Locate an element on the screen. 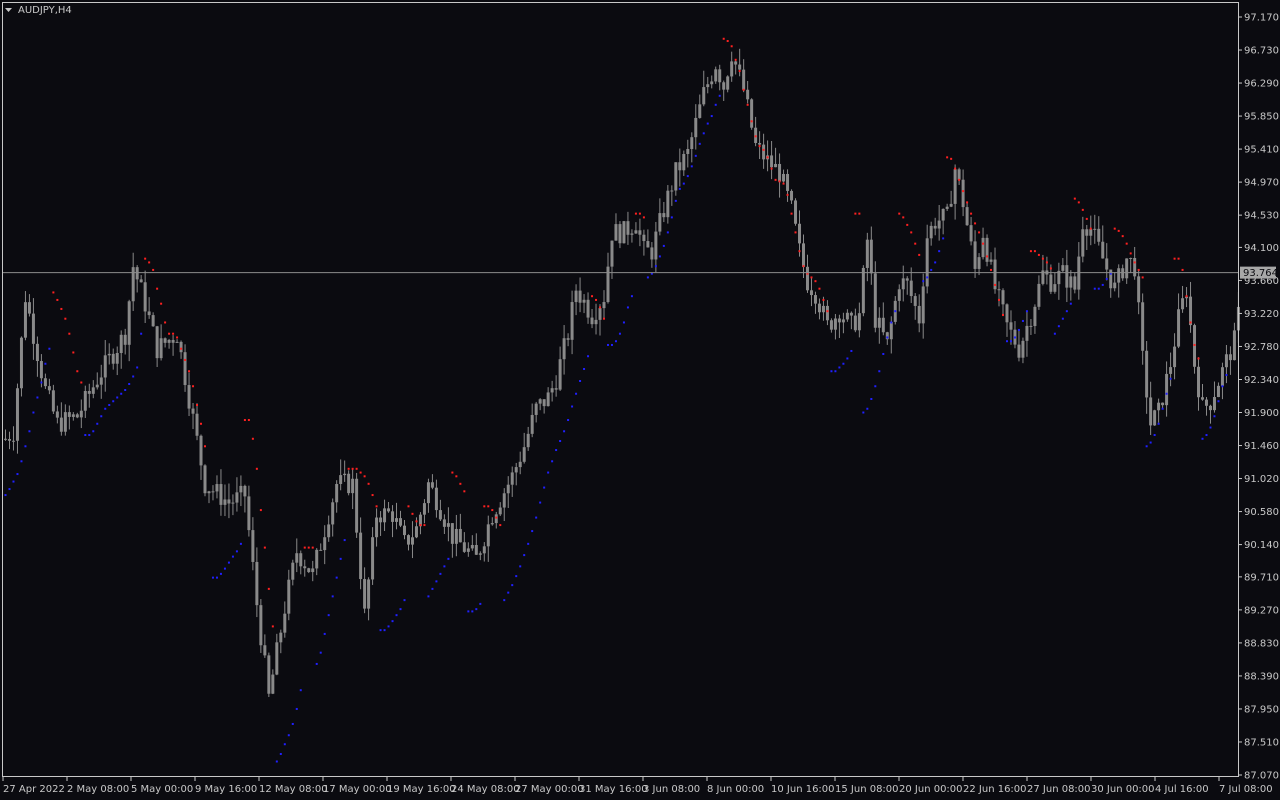 The width and height of the screenshot is (1280, 800). symbol-label: AUDJPY,H4 is located at coordinates (45, 10).